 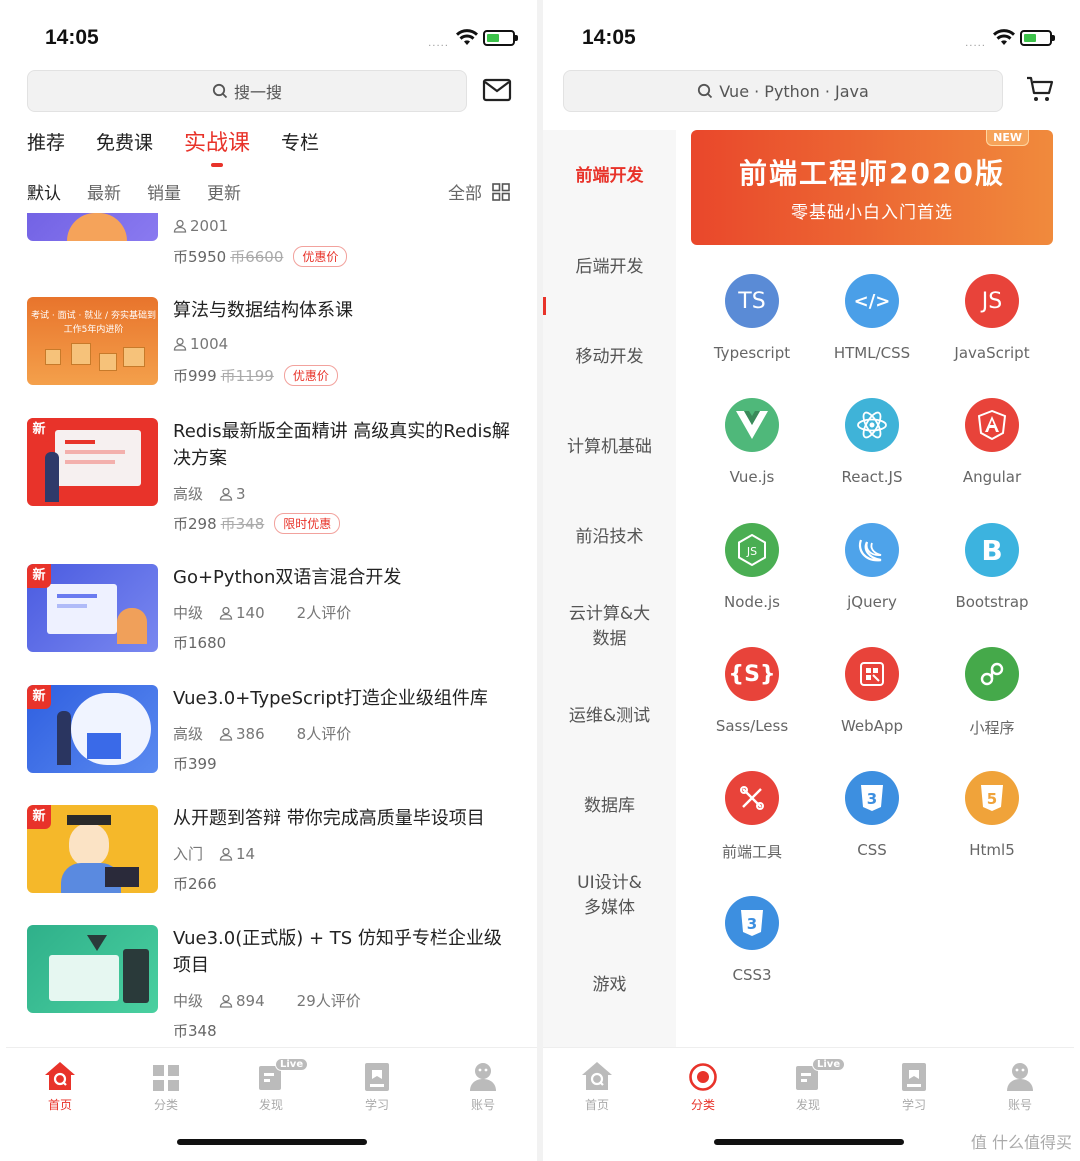 What do you see at coordinates (752, 940) in the screenshot?
I see `category-css3: 3 CSS3` at bounding box center [752, 940].